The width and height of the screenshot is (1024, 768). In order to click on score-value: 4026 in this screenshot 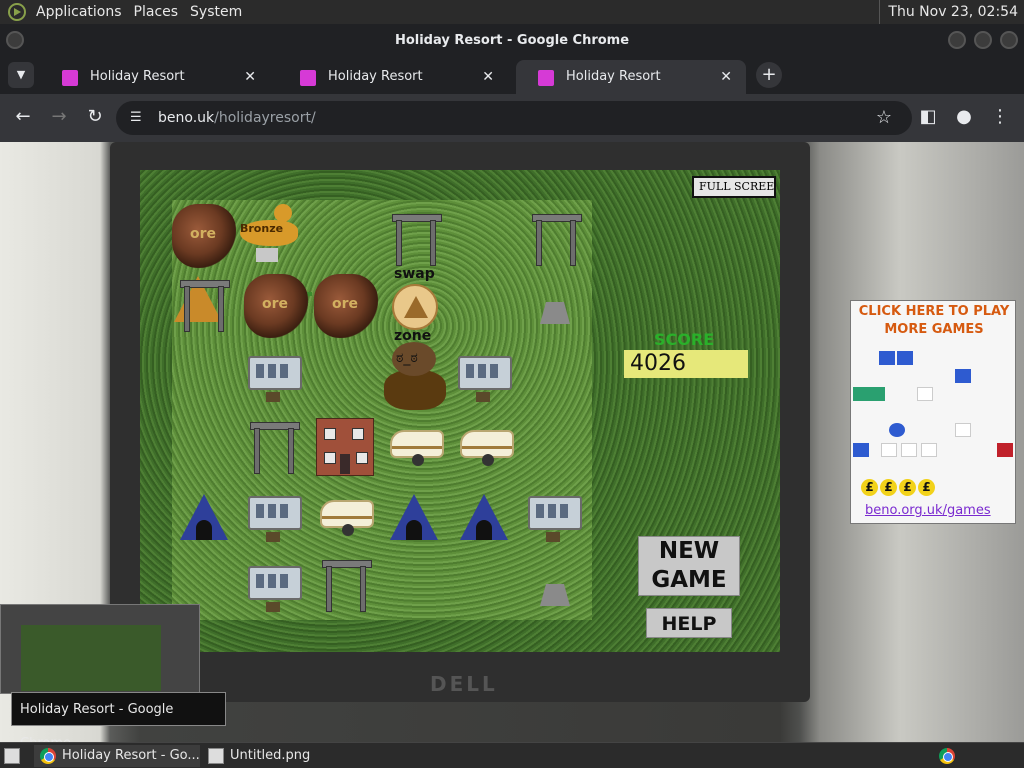, I will do `click(686, 364)`.